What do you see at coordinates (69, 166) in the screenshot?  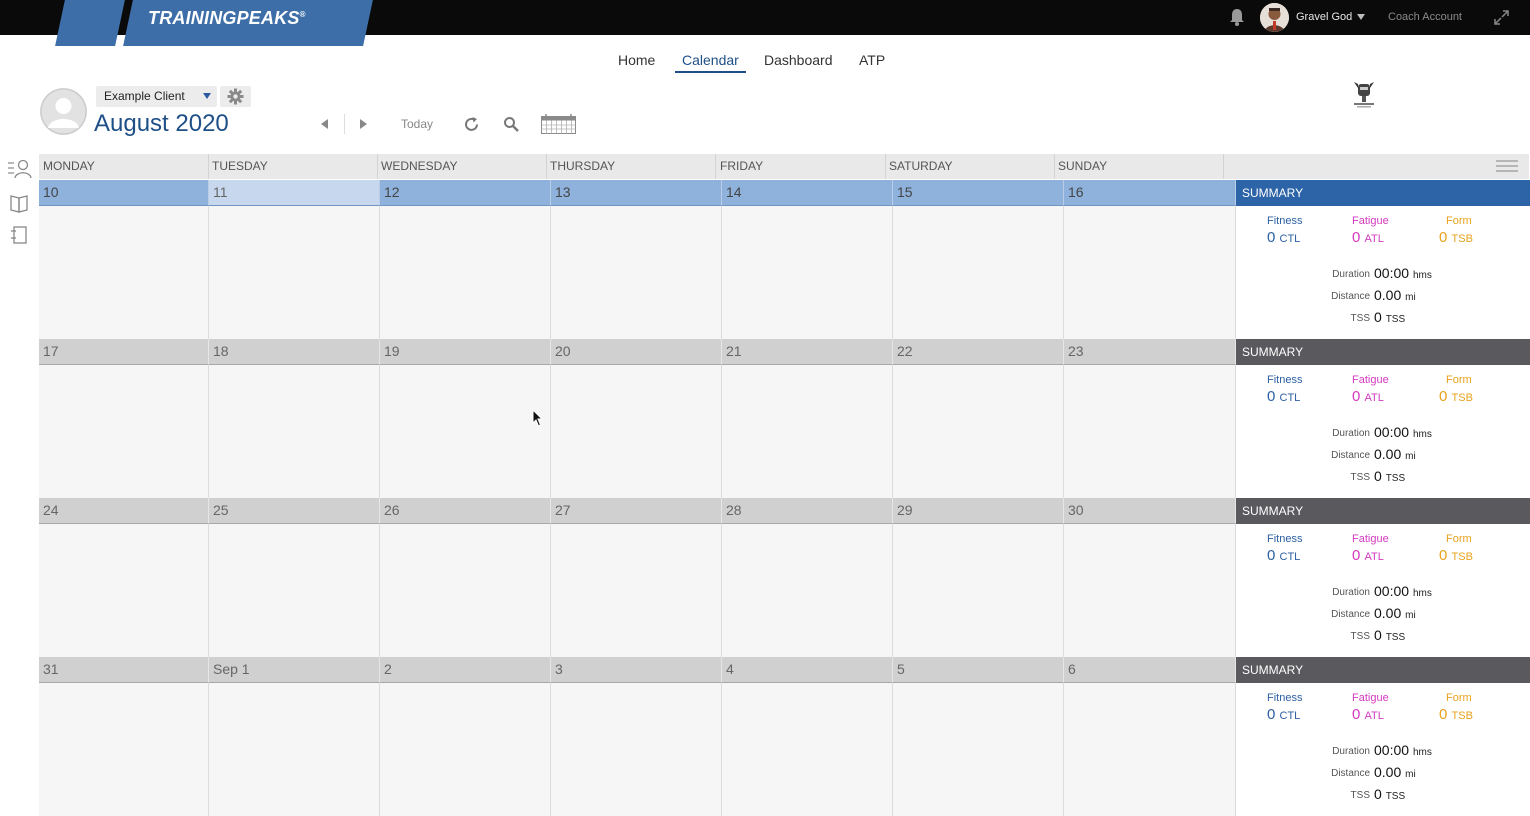 I see `weekday-monday: MONDAY` at bounding box center [69, 166].